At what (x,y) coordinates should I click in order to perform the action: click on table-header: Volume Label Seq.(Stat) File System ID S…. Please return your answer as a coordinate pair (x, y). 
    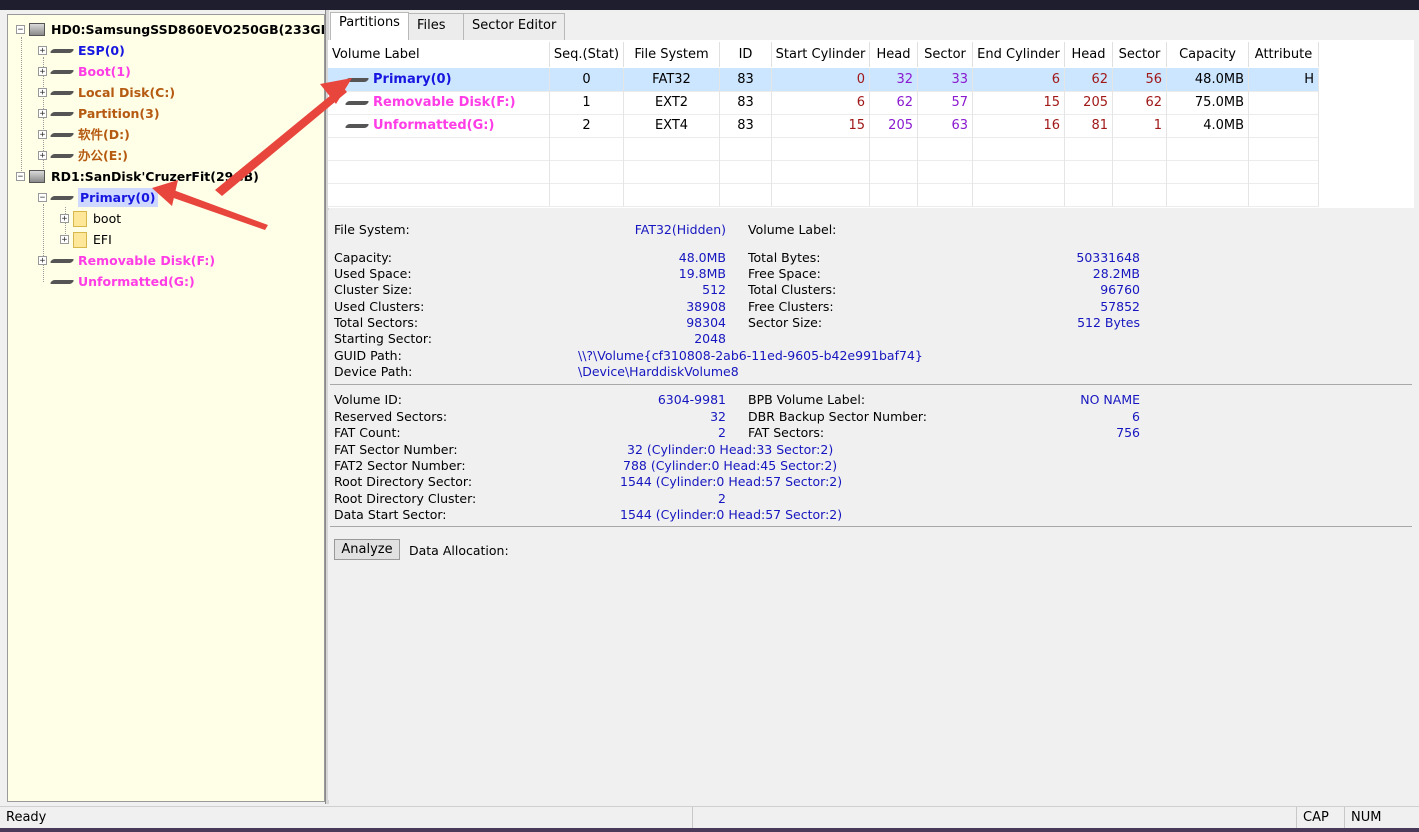
    Looking at the image, I should click on (823, 54).